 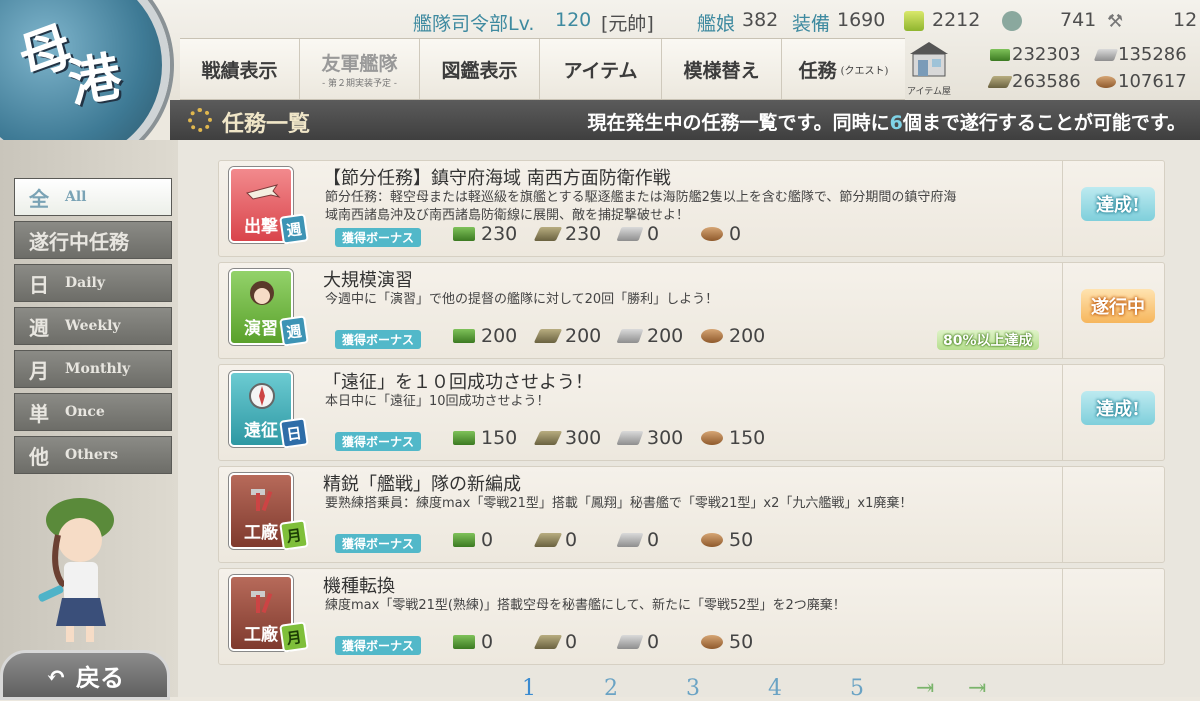 I want to click on page-1: 1, so click(x=529, y=688).